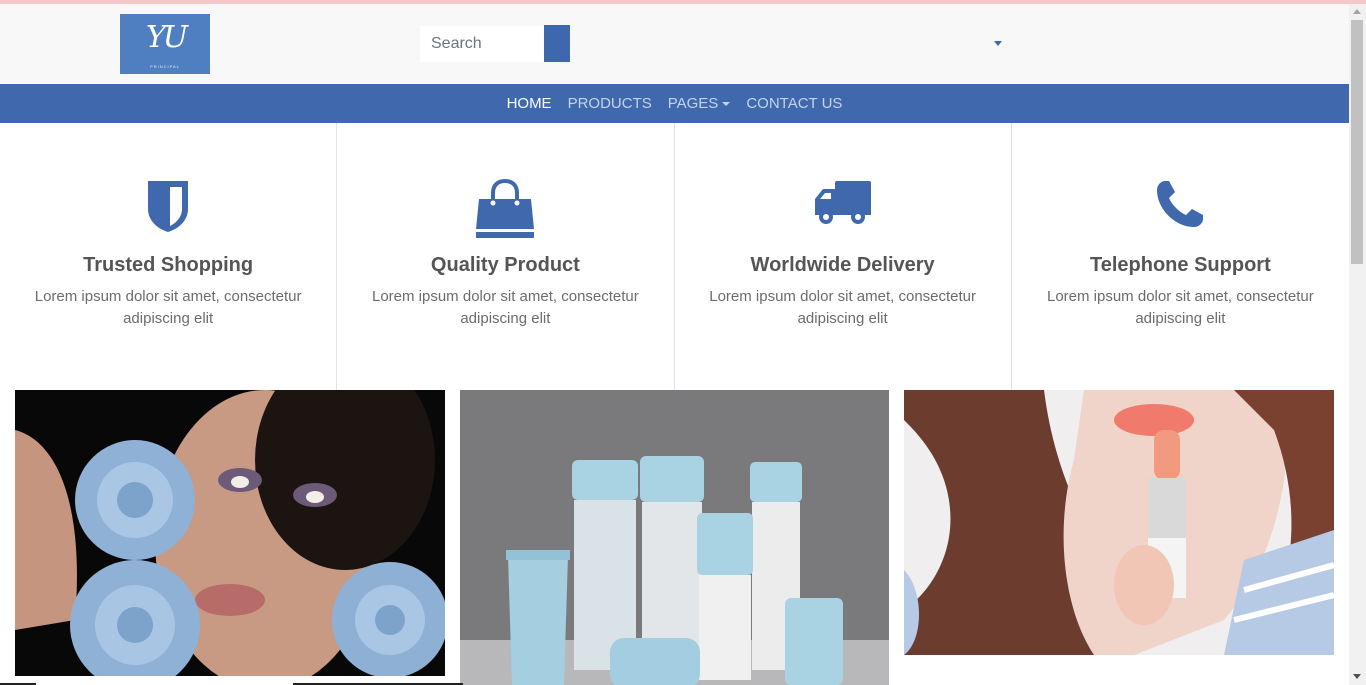 This screenshot has width=1366, height=685. What do you see at coordinates (674, 44) in the screenshot?
I see `site-header: YU PRINCIPAL` at bounding box center [674, 44].